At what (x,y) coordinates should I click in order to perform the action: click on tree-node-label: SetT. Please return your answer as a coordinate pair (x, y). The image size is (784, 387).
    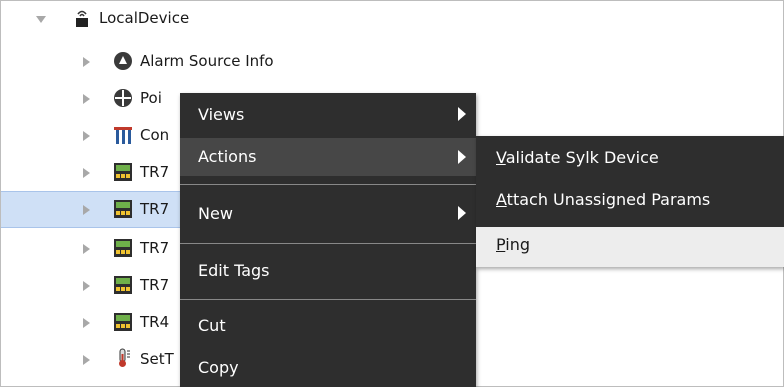
    Looking at the image, I should click on (157, 359).